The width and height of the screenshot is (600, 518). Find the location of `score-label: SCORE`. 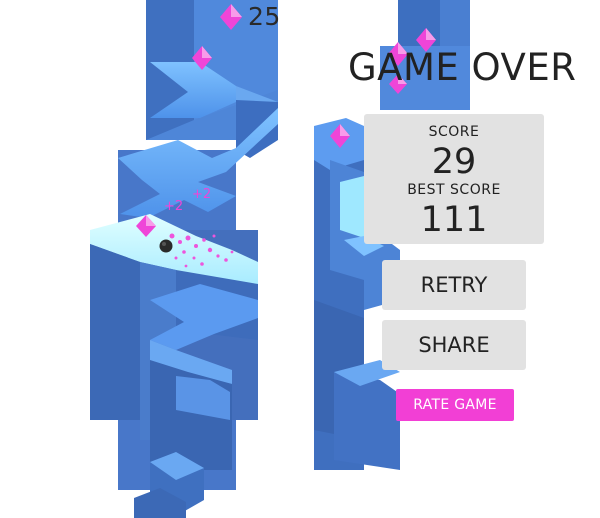

score-label: SCORE is located at coordinates (454, 132).